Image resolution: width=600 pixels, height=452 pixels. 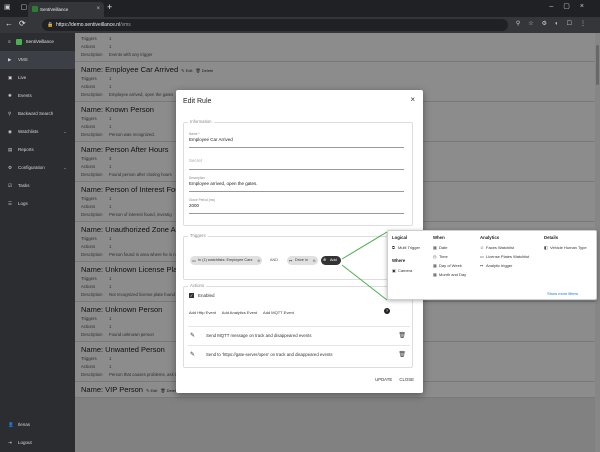 What do you see at coordinates (449, 274) in the screenshot?
I see `month-and-day-option: ▦ Month and Day` at bounding box center [449, 274].